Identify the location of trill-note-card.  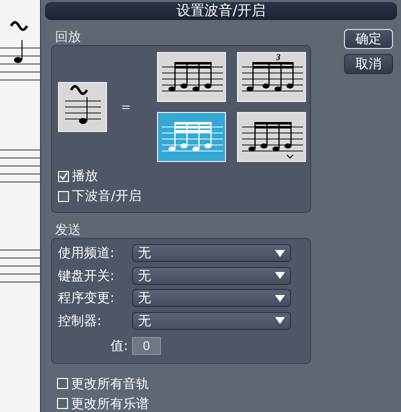
(82, 107).